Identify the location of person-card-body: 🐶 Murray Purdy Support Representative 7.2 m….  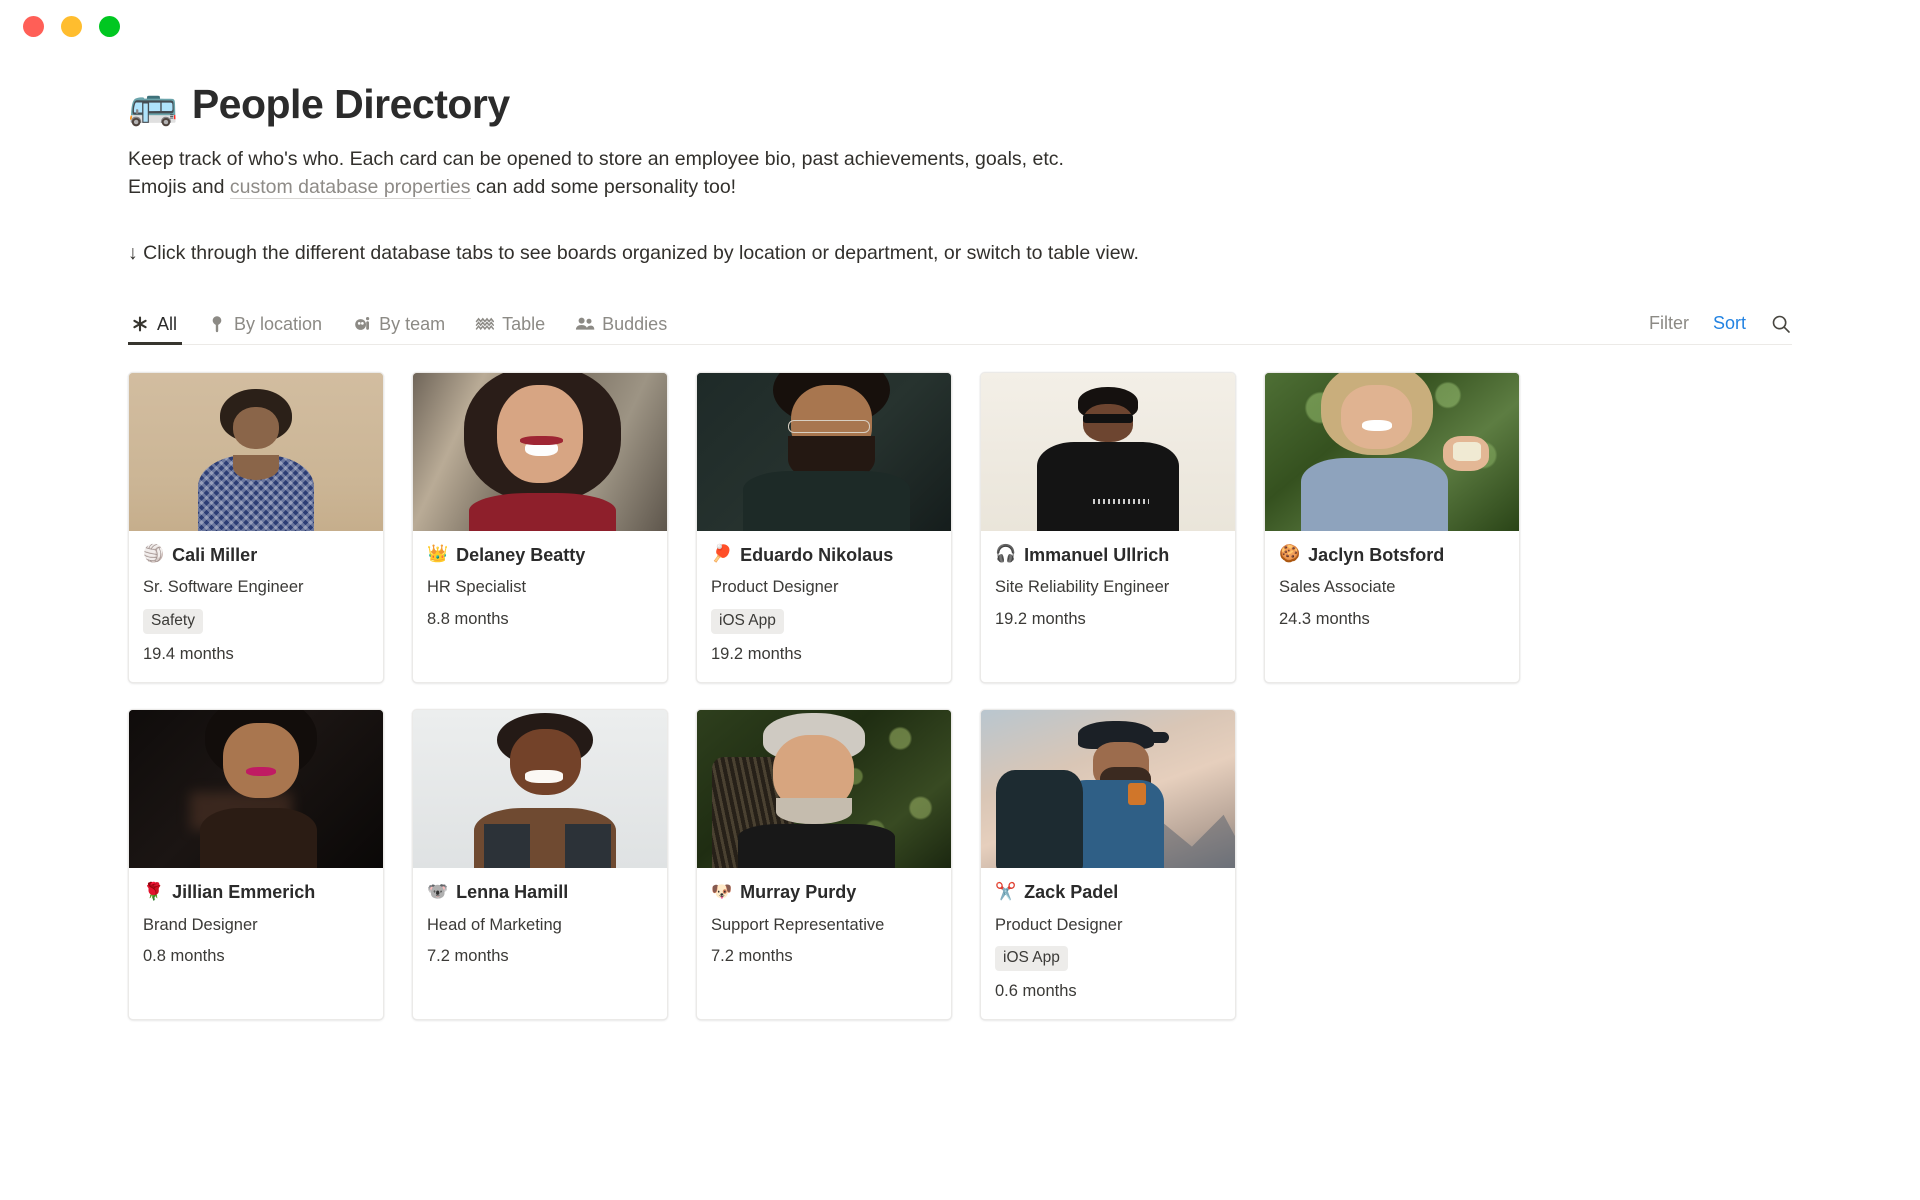
(824, 926).